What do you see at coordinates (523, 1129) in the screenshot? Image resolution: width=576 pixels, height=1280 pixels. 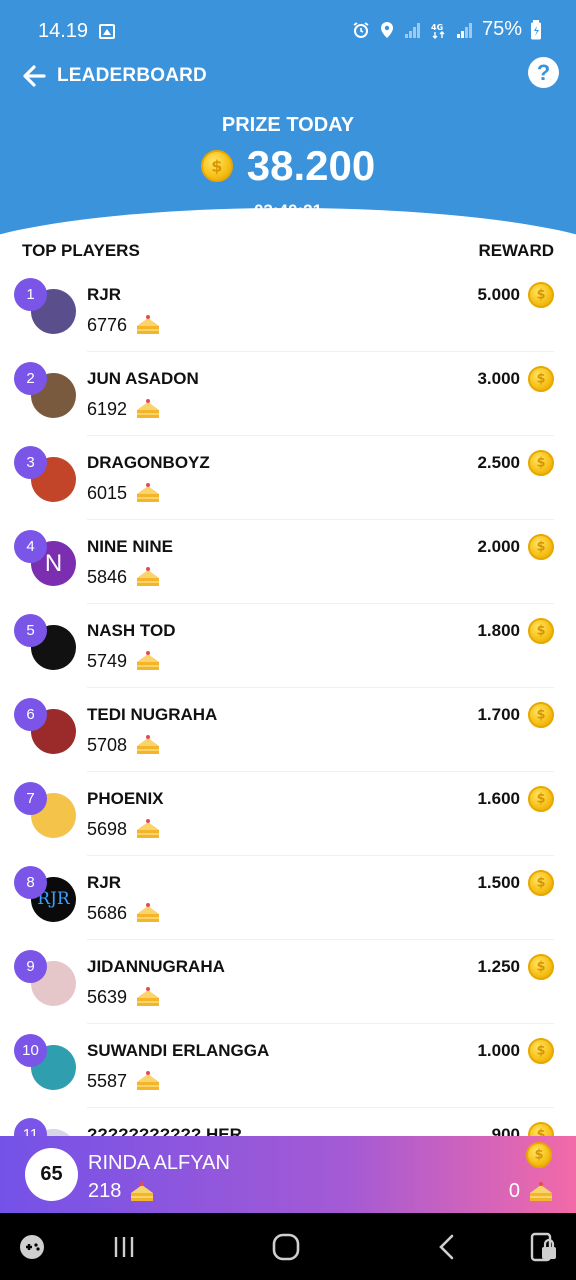 I see `player-reward: 900` at bounding box center [523, 1129].